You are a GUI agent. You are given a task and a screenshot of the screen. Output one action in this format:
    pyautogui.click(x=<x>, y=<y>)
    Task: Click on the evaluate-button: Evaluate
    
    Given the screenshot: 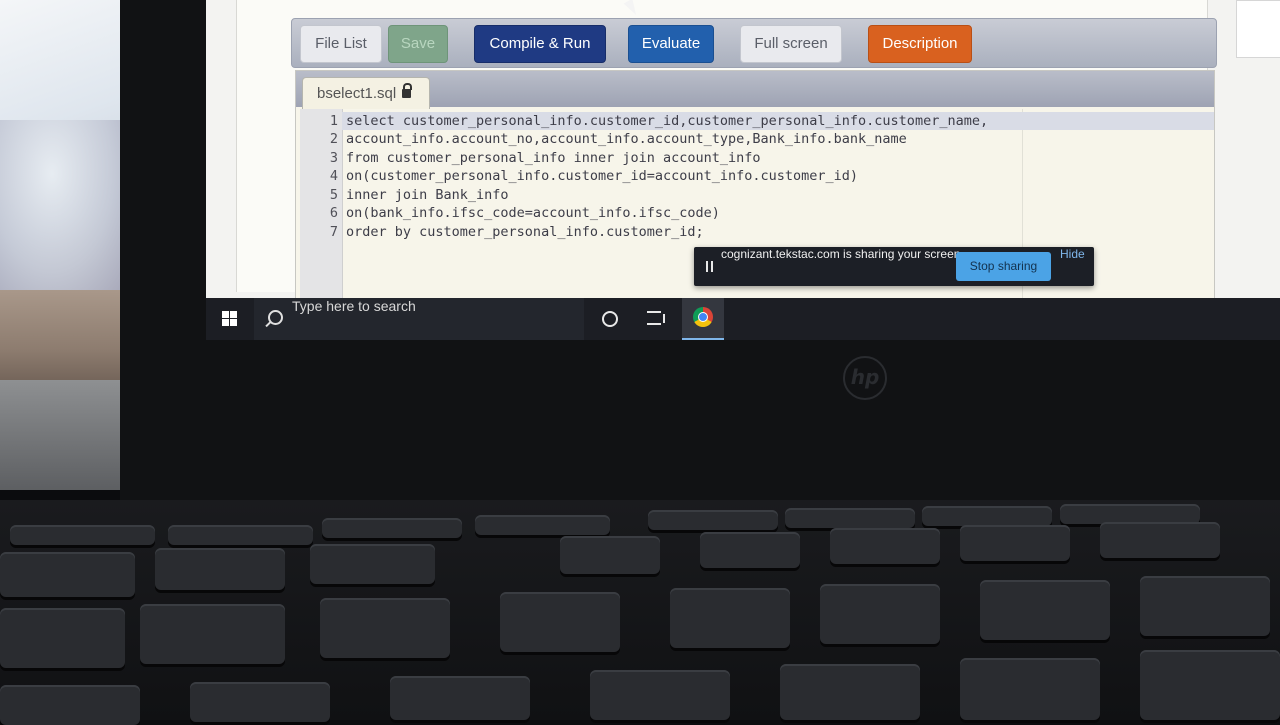 What is the action you would take?
    pyautogui.click(x=671, y=44)
    